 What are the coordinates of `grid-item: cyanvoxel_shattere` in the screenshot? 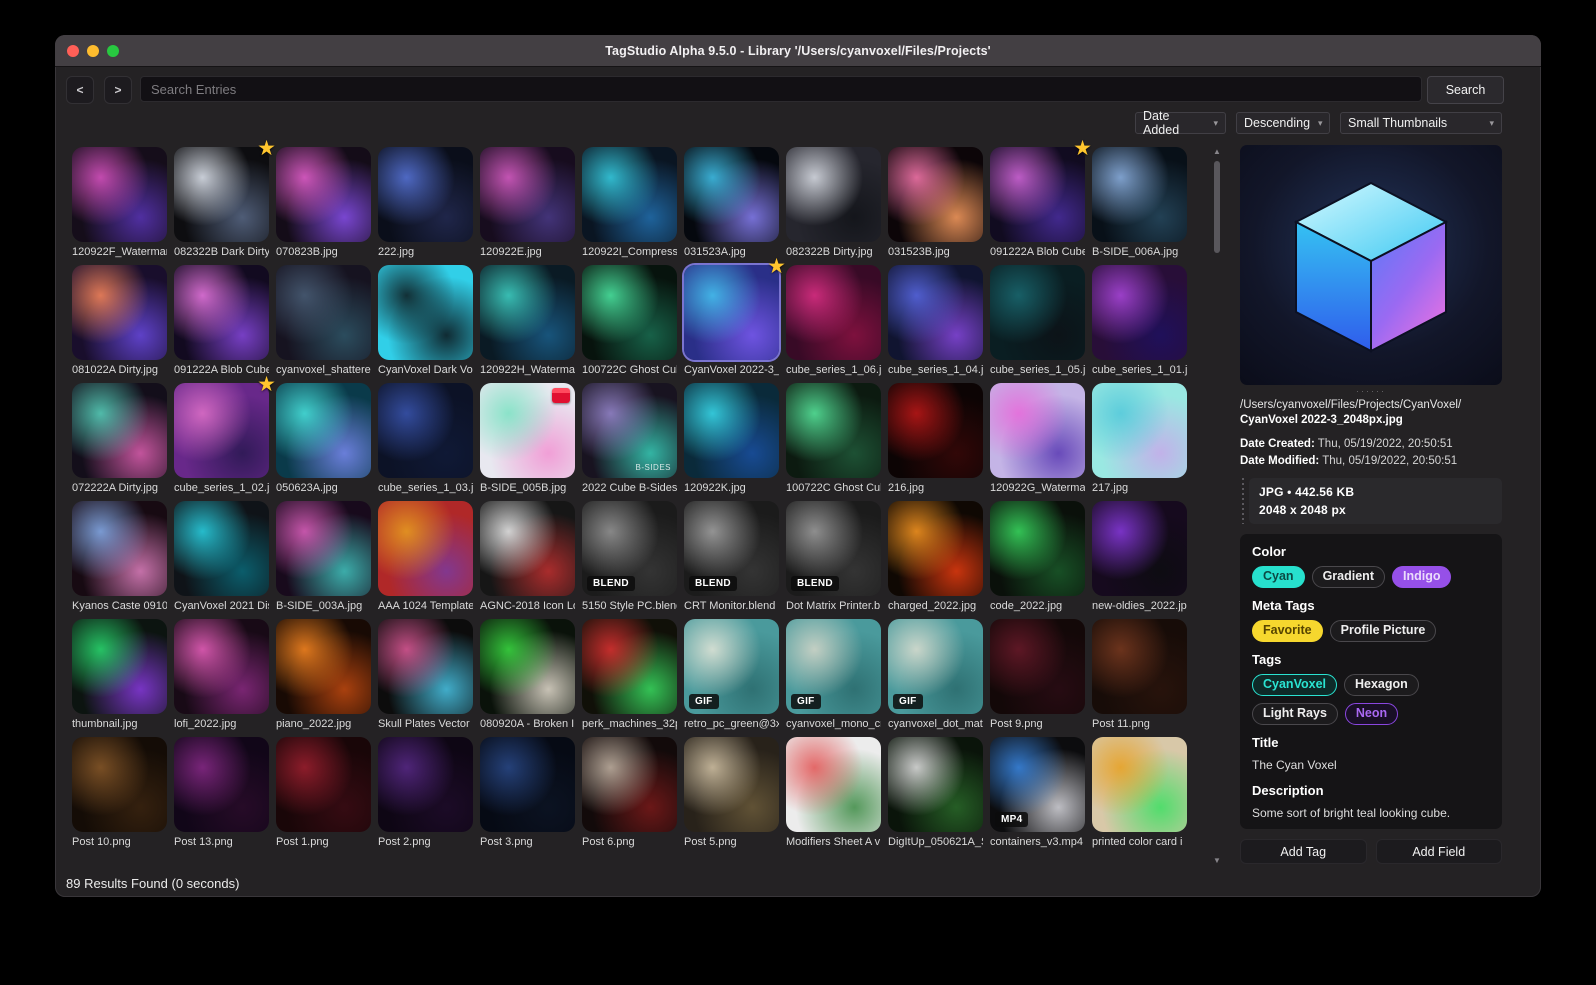 It's located at (323, 320).